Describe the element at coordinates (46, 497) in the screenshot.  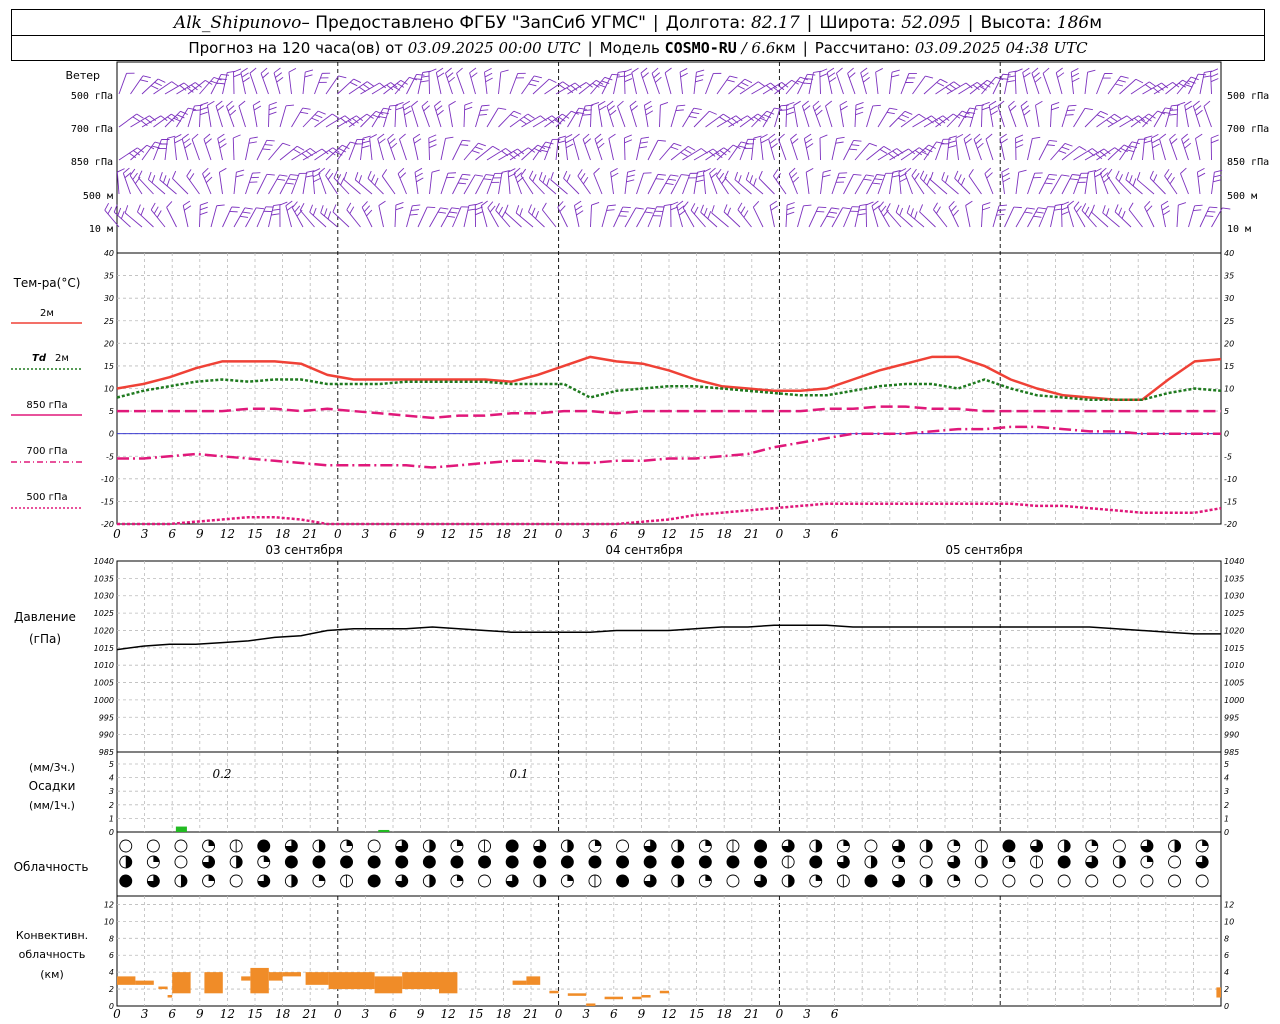
I see `legend-t500-label: 500 гПа` at that location.